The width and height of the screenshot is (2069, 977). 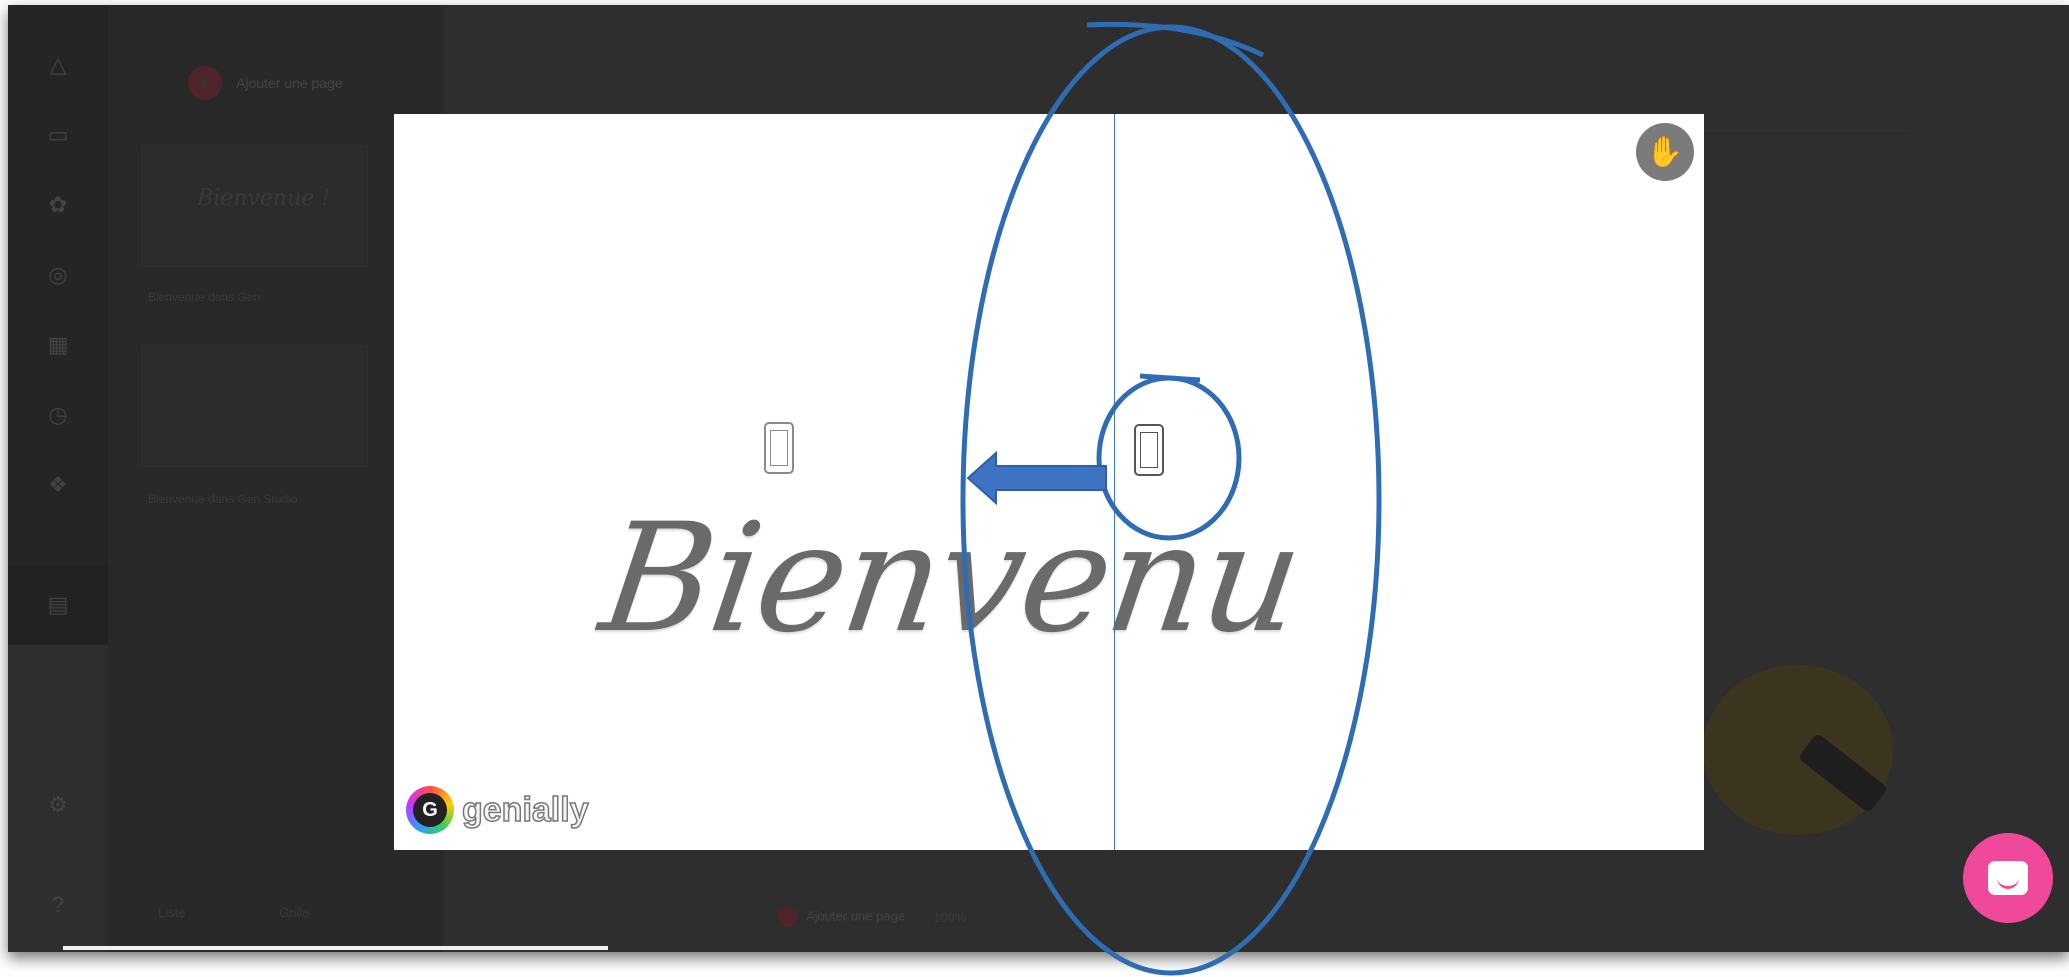 I want to click on triangle-icon: △, so click(x=58, y=64).